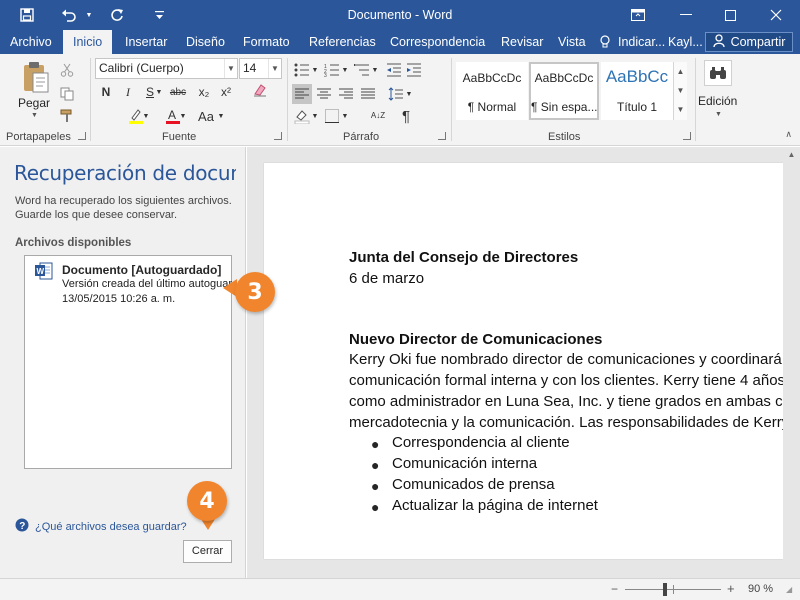 This screenshot has width=800, height=600. What do you see at coordinates (788, 134) in the screenshot?
I see `collapse-ribbon-icon: ∧` at bounding box center [788, 134].